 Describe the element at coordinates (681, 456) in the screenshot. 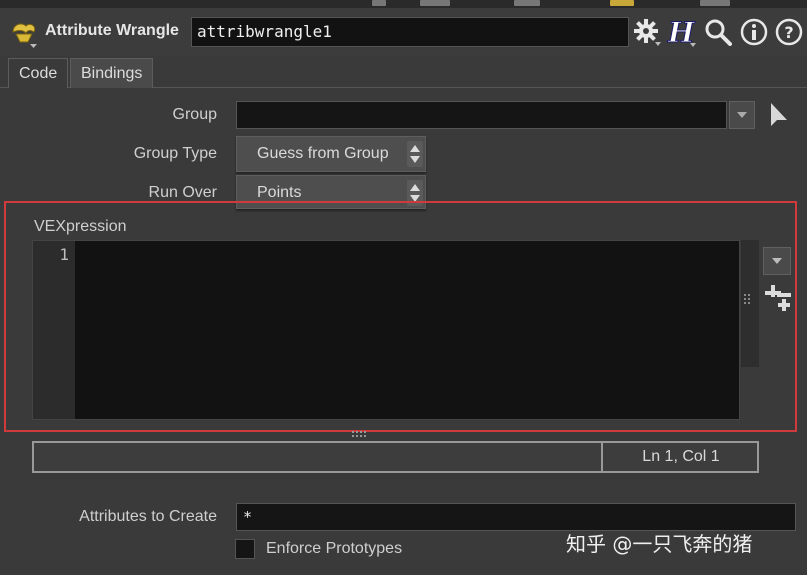

I see `cursor-position: Ln 1, Col 1` at that location.